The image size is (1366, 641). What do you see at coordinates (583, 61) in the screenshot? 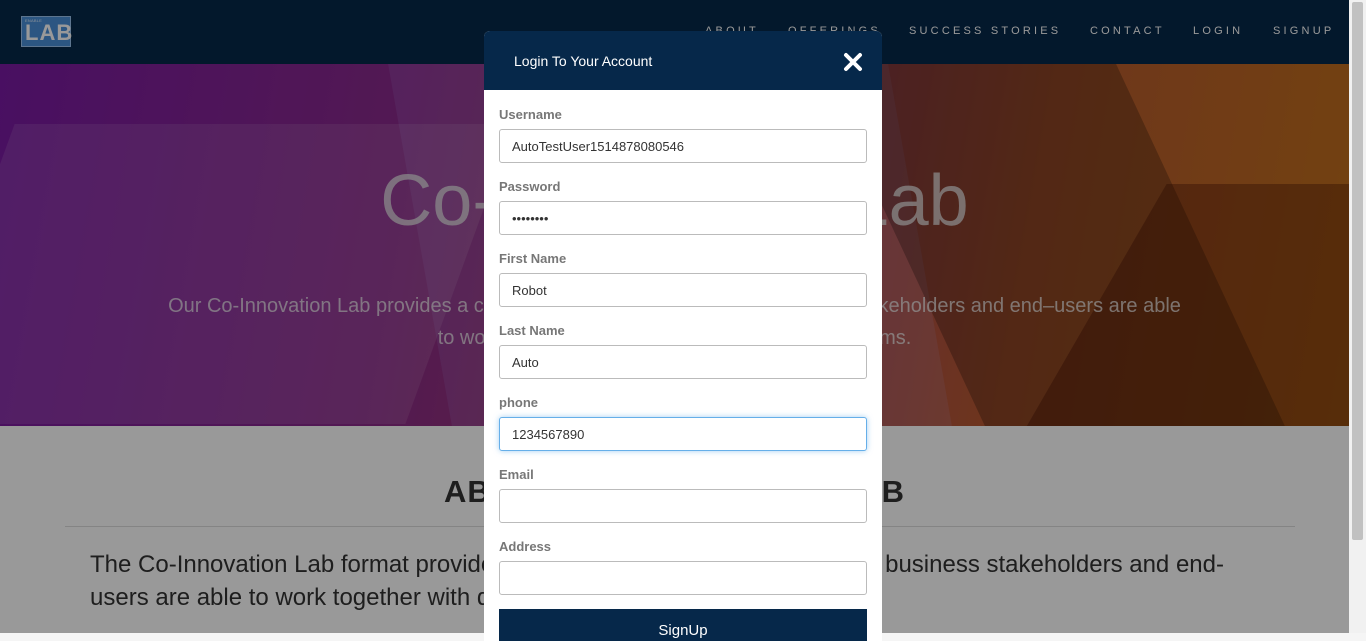
I see `modal-title: Login To Your Account` at bounding box center [583, 61].